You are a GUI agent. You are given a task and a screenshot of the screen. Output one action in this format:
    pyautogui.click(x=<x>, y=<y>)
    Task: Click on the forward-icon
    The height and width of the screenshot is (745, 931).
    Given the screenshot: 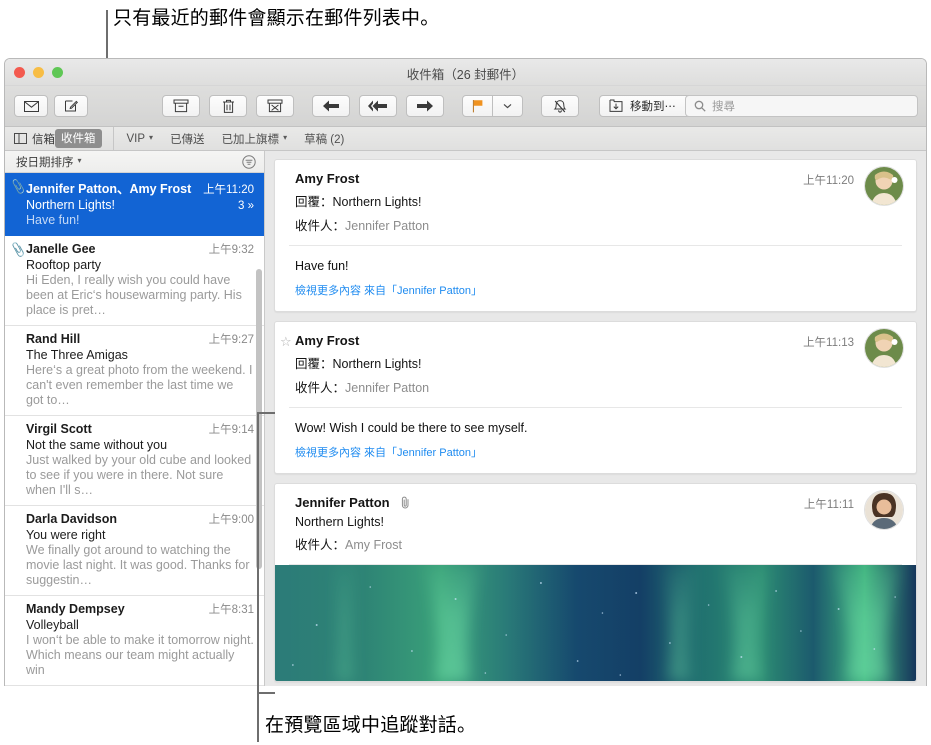 What is the action you would take?
    pyautogui.click(x=425, y=106)
    